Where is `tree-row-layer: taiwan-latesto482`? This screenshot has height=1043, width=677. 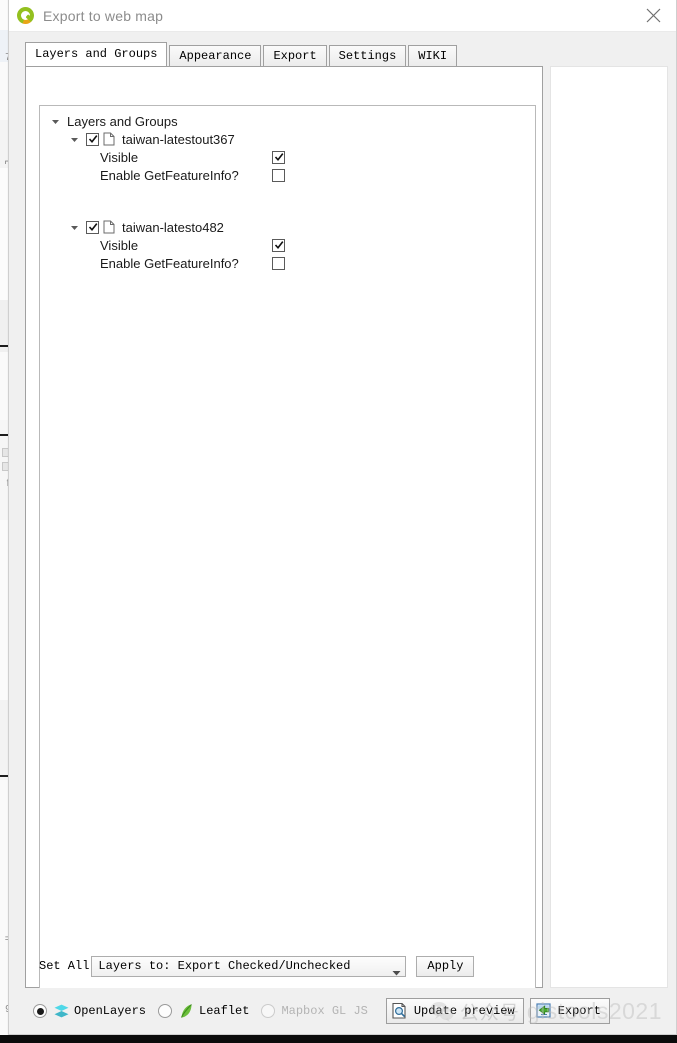 tree-row-layer: taiwan-latesto482 is located at coordinates (287, 227).